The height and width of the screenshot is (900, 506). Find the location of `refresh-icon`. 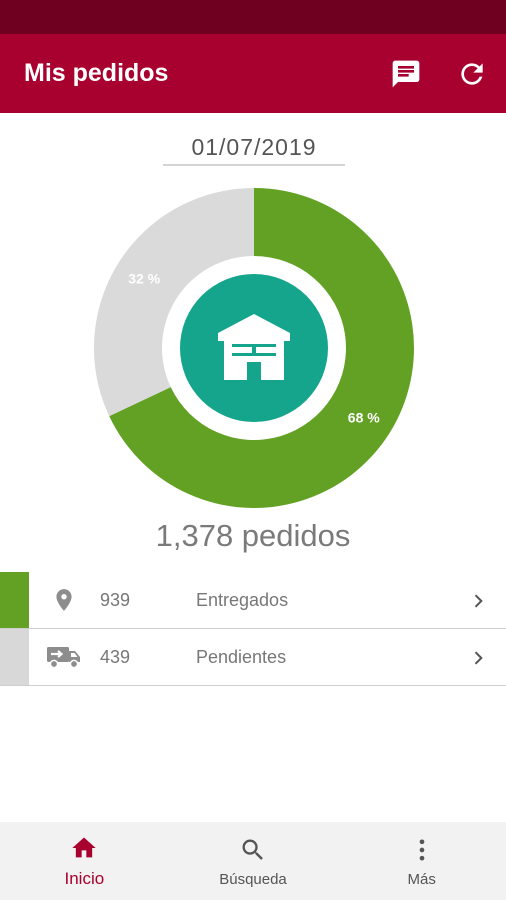

refresh-icon is located at coordinates (472, 73).